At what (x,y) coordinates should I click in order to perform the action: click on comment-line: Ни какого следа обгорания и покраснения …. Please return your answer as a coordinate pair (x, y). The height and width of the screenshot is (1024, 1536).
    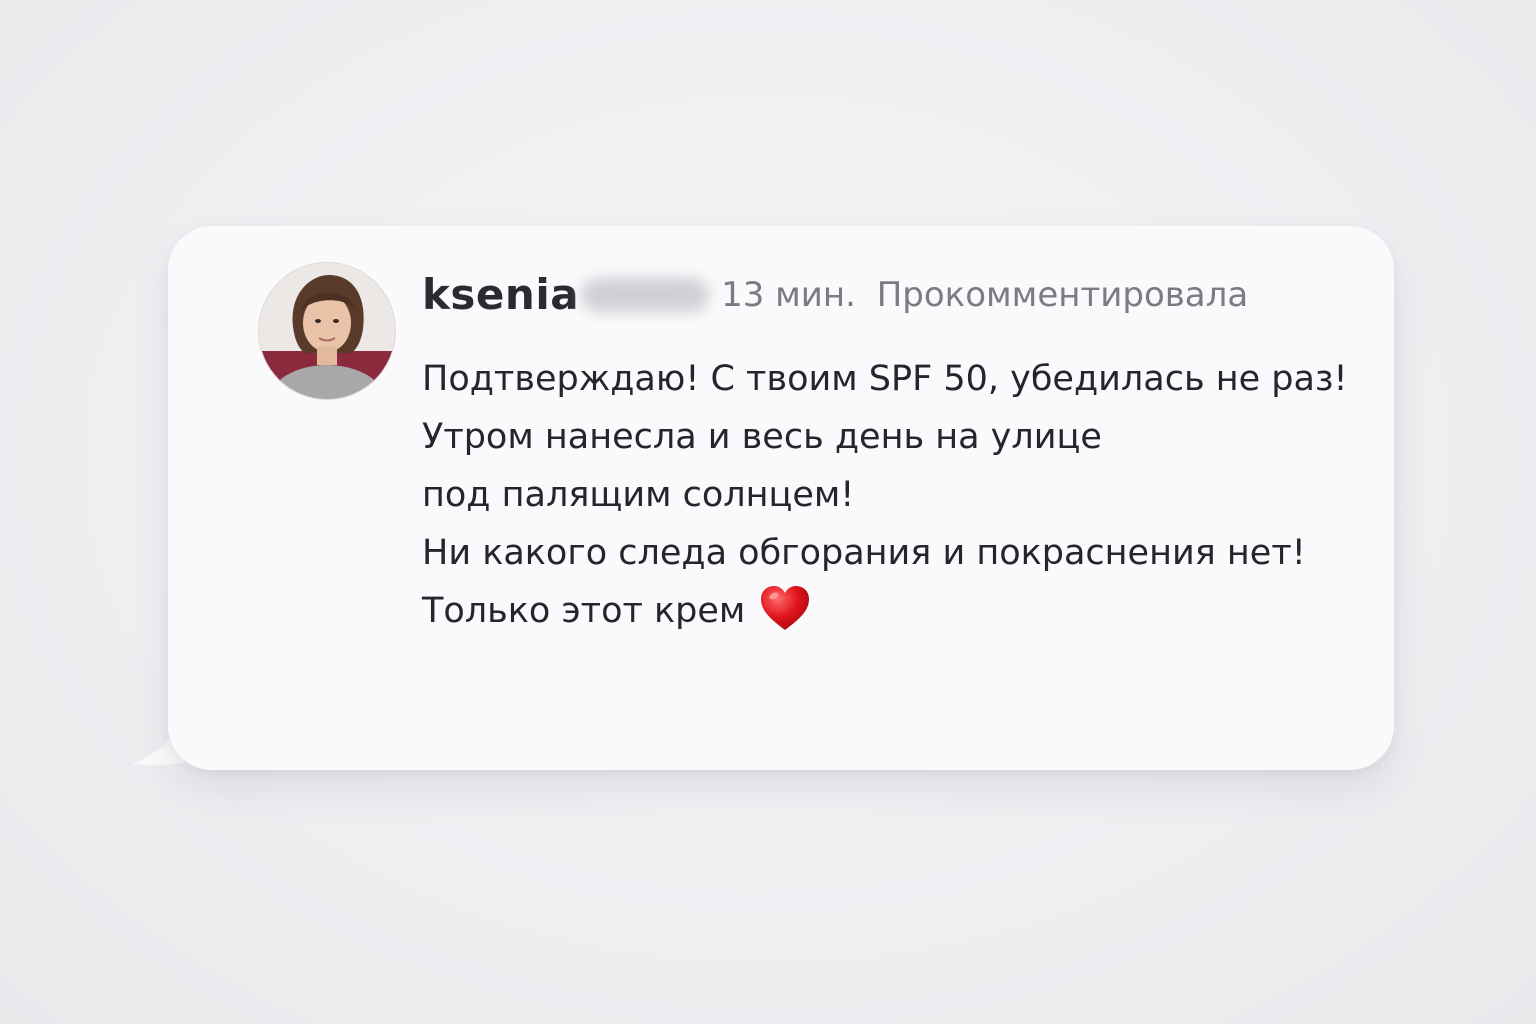
    Looking at the image, I should click on (864, 553).